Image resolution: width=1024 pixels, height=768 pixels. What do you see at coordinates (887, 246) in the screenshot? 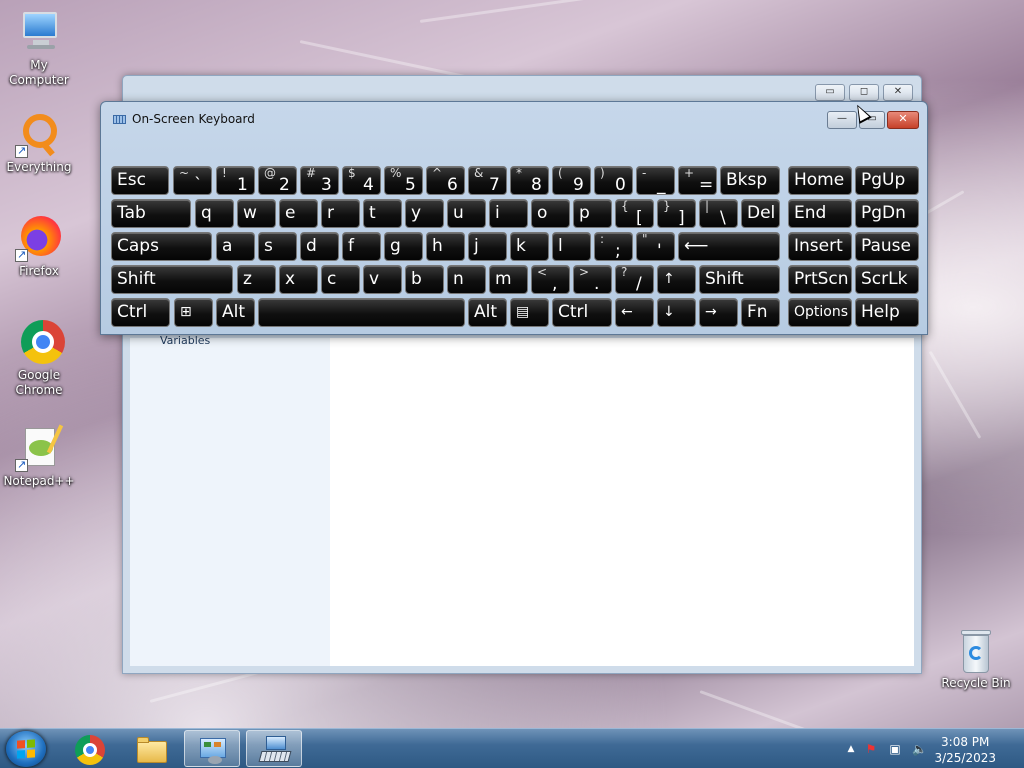
I see `key-pause: Pause` at bounding box center [887, 246].